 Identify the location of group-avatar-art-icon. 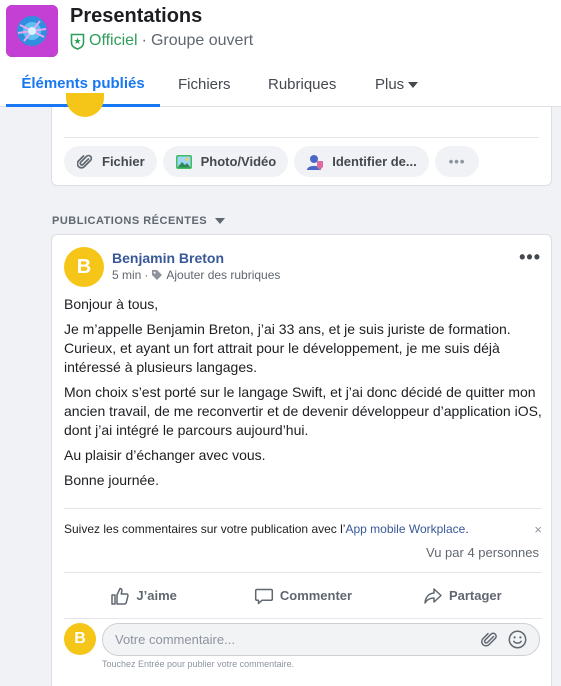
(32, 31).